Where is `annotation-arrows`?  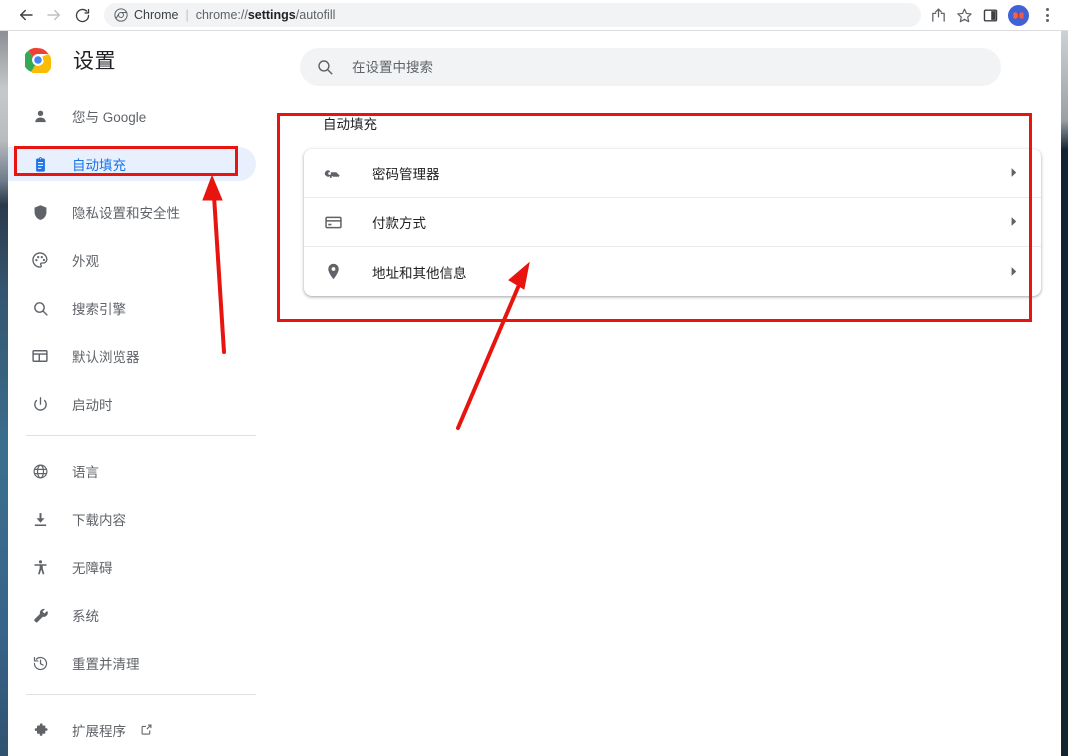 annotation-arrows is located at coordinates (366, 302).